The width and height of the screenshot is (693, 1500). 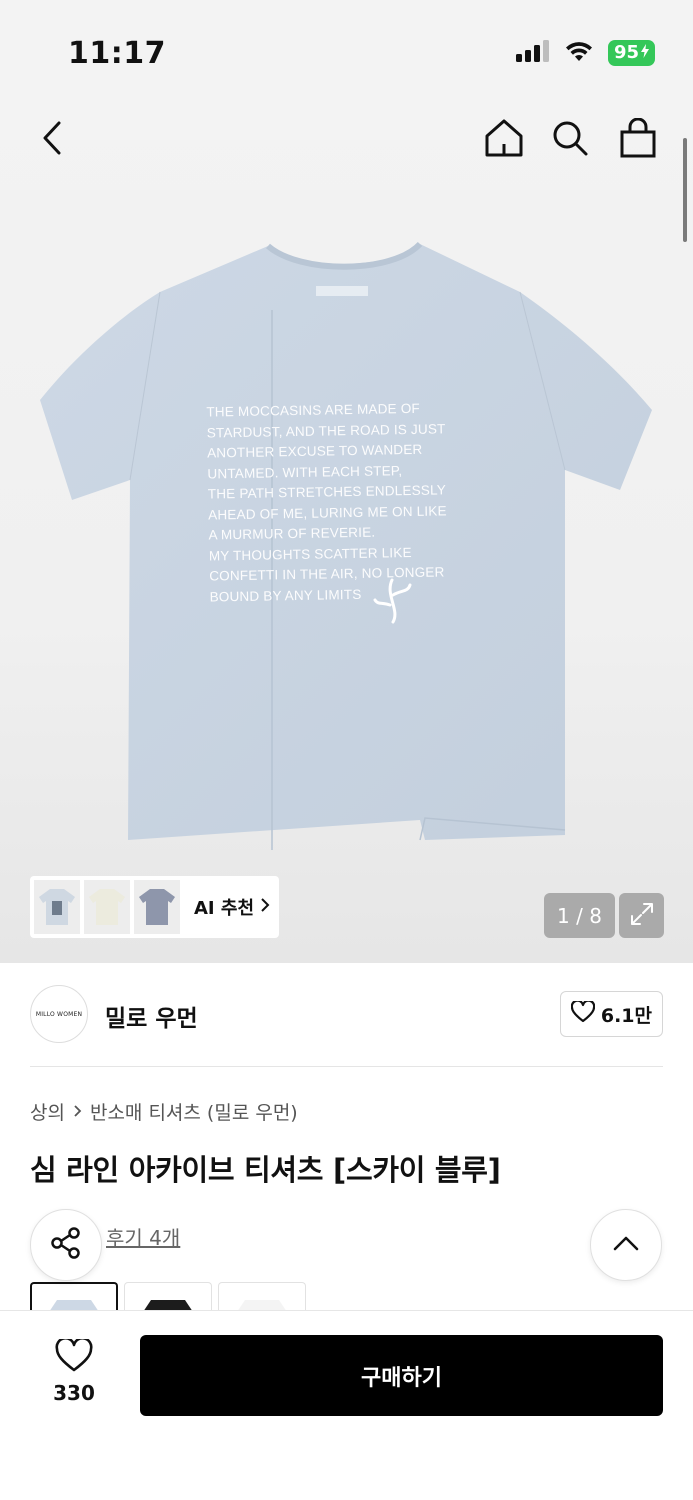 I want to click on wishlist-button: 330, so click(x=74, y=1370).